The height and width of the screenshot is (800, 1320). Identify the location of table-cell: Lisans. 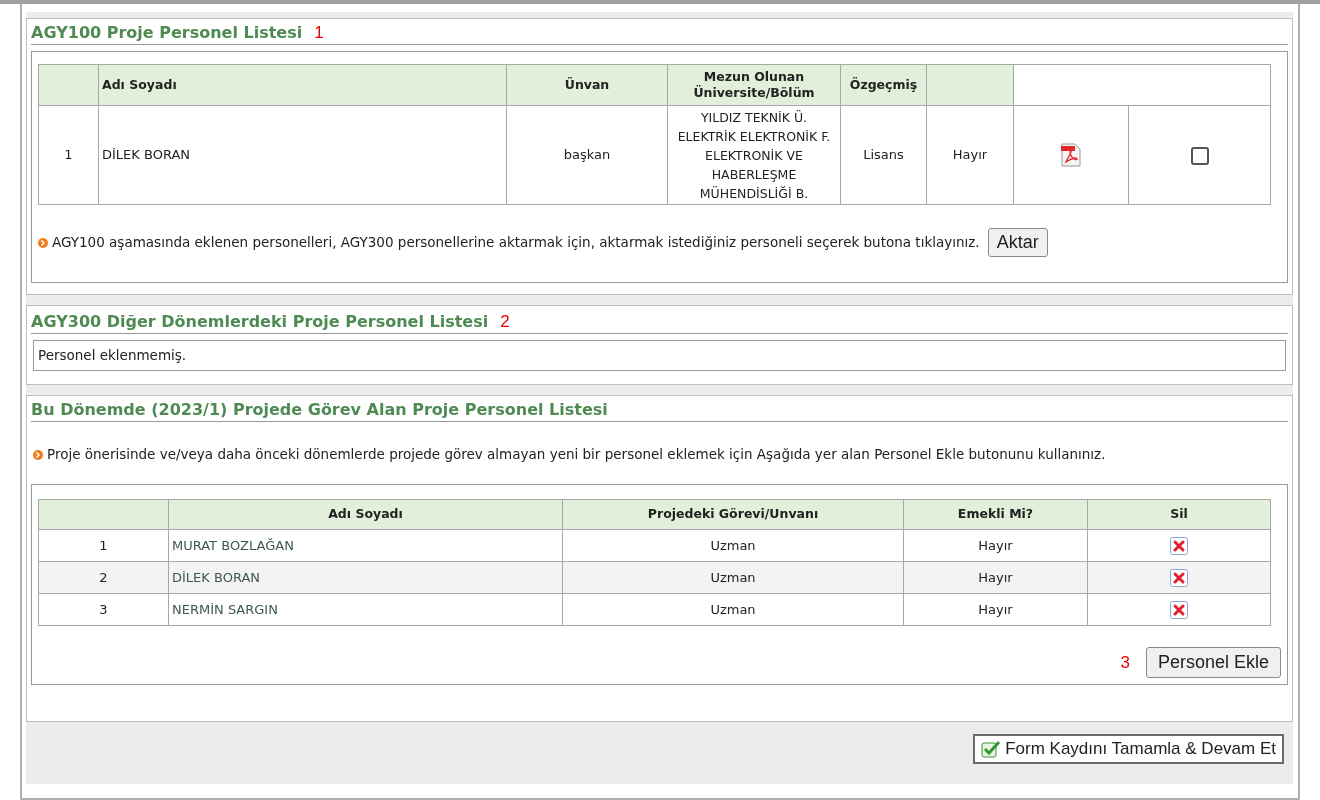
(883, 155).